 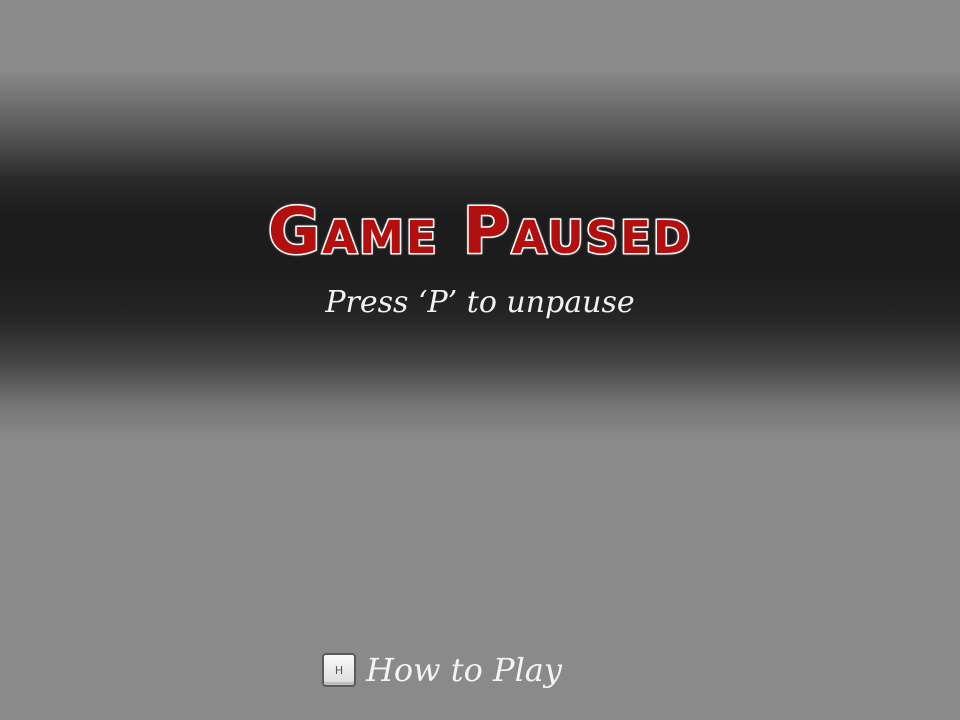 I want to click on game-paused-title: Game Paused, so click(x=479, y=232).